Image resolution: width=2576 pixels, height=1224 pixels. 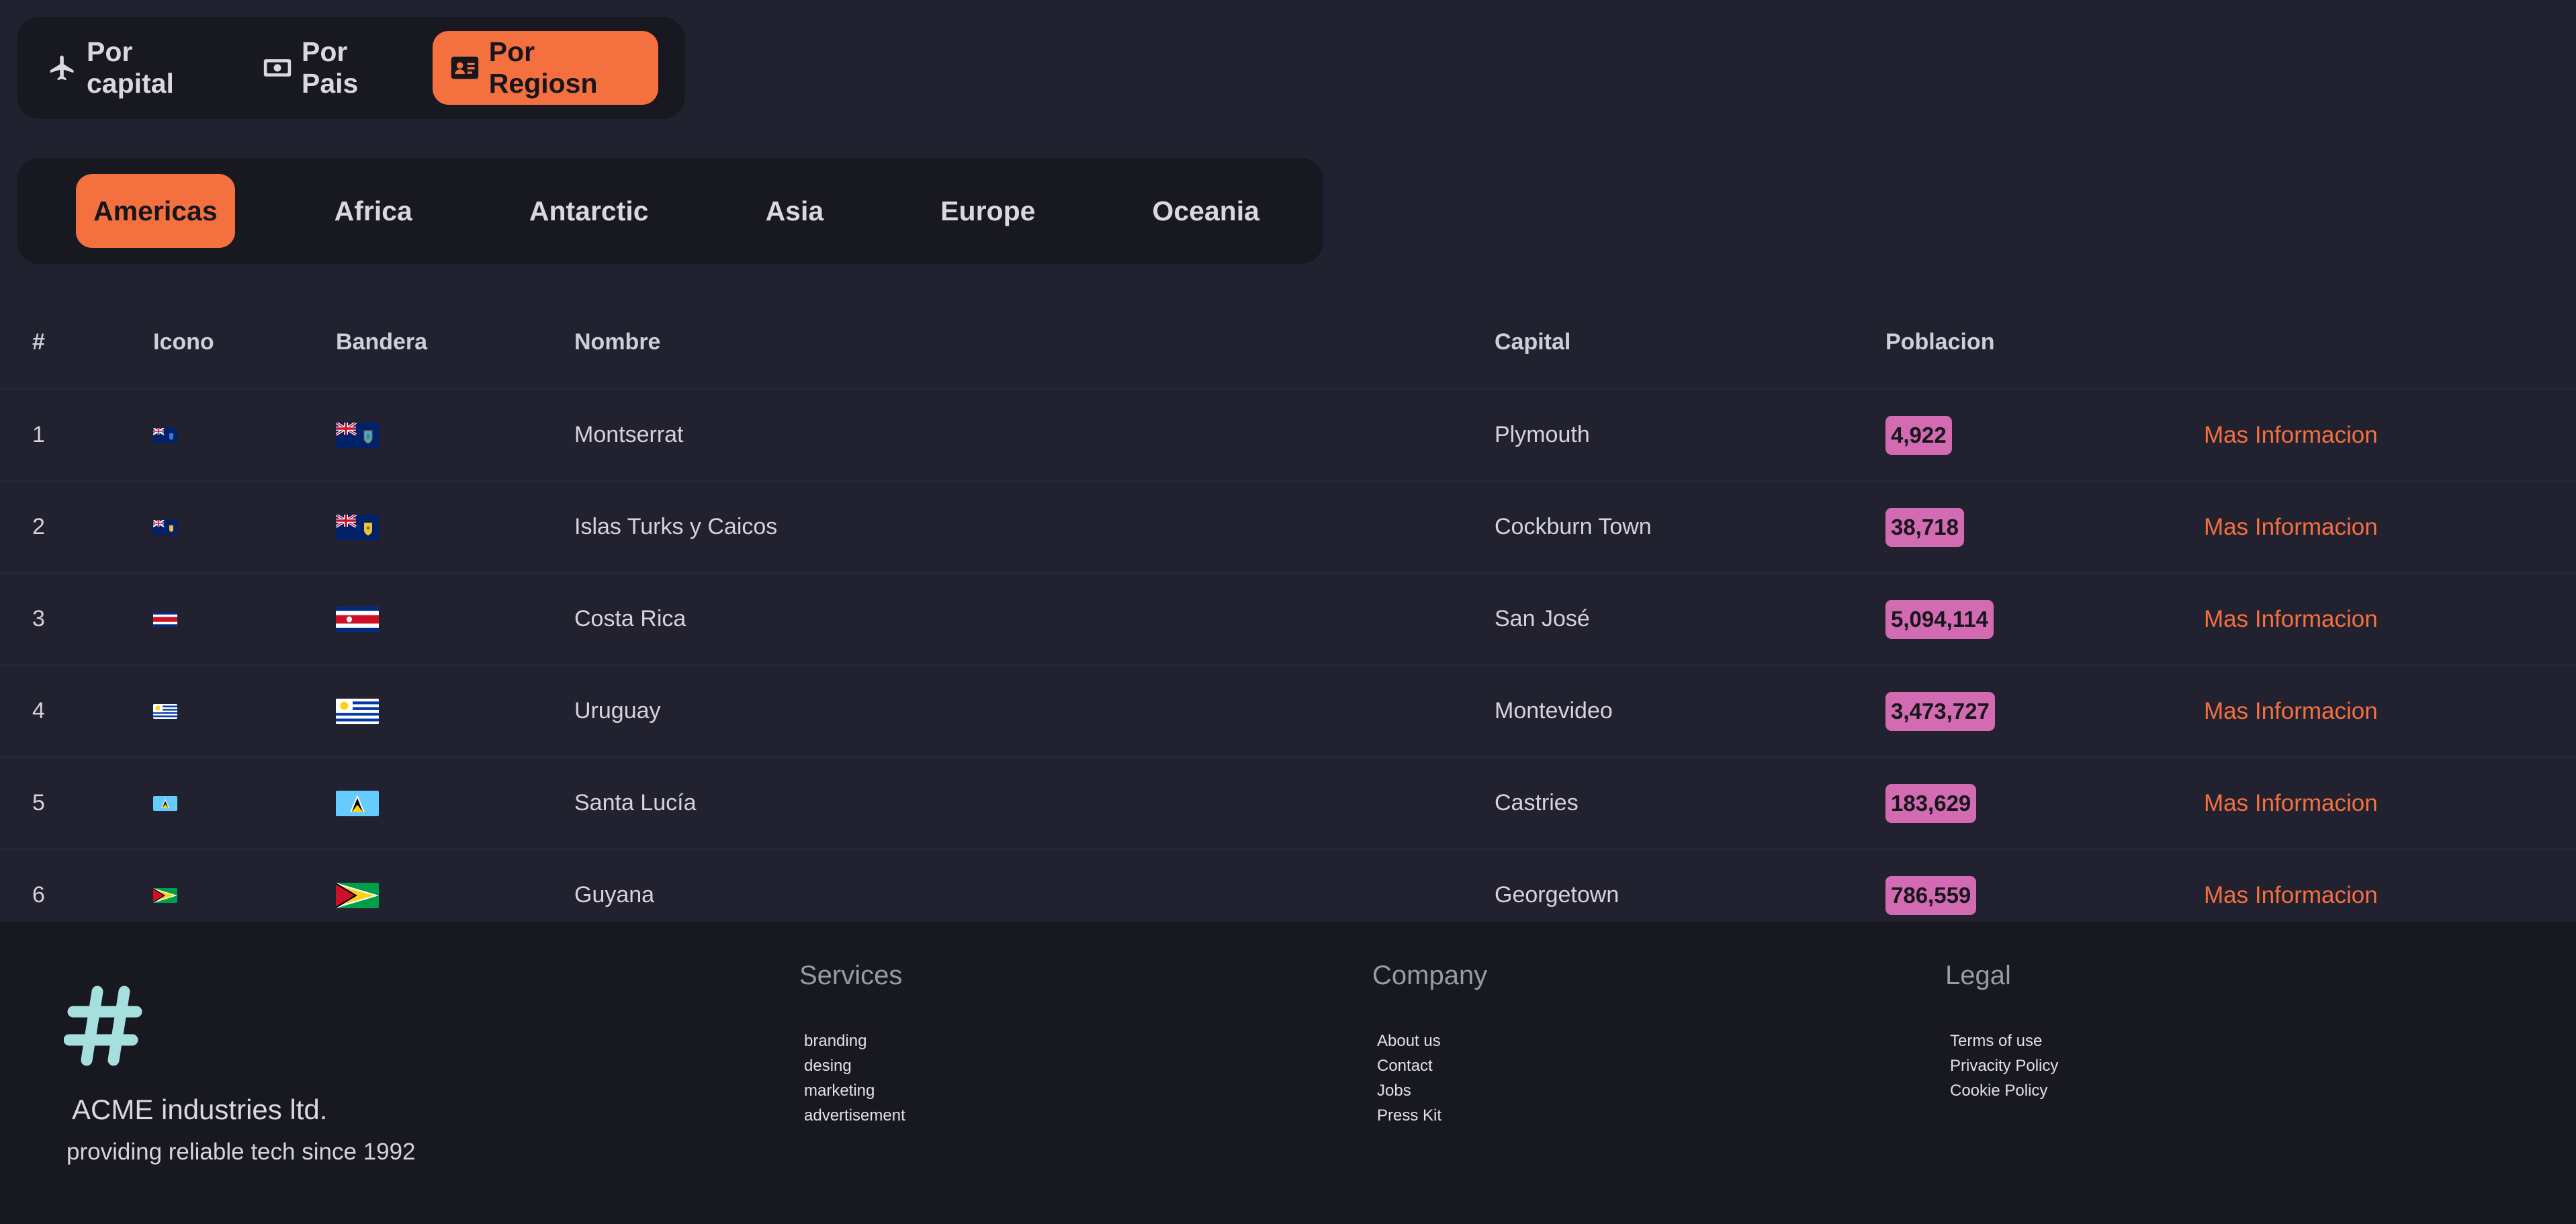 What do you see at coordinates (629, 435) in the screenshot?
I see `country-name: Montserrat` at bounding box center [629, 435].